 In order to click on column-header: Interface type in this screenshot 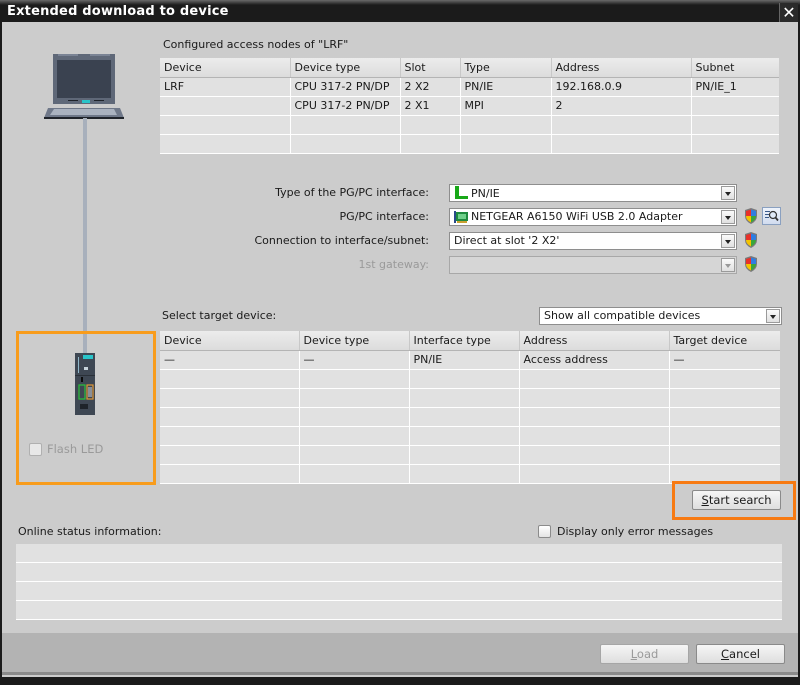, I will do `click(464, 341)`.